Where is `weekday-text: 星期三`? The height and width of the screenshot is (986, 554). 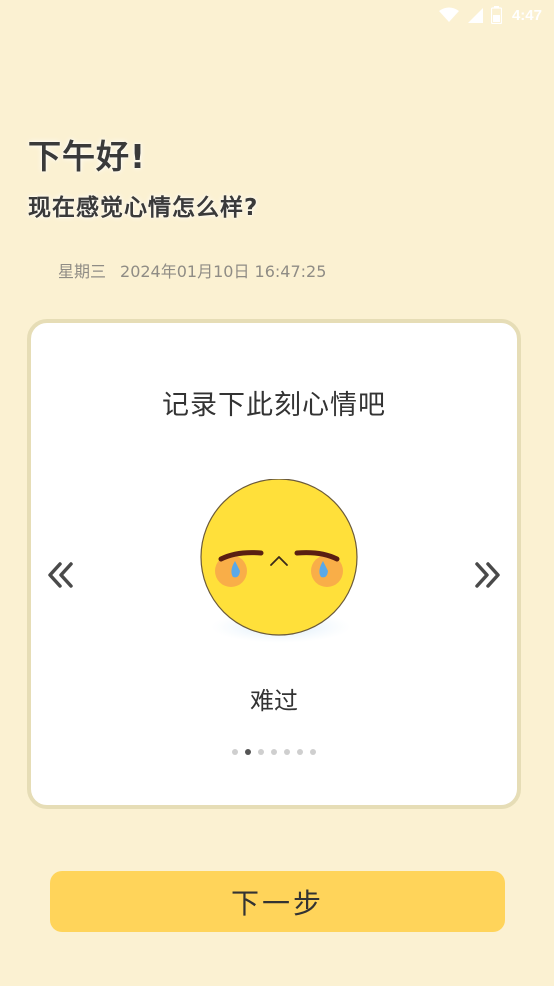
weekday-text: 星期三 is located at coordinates (82, 271).